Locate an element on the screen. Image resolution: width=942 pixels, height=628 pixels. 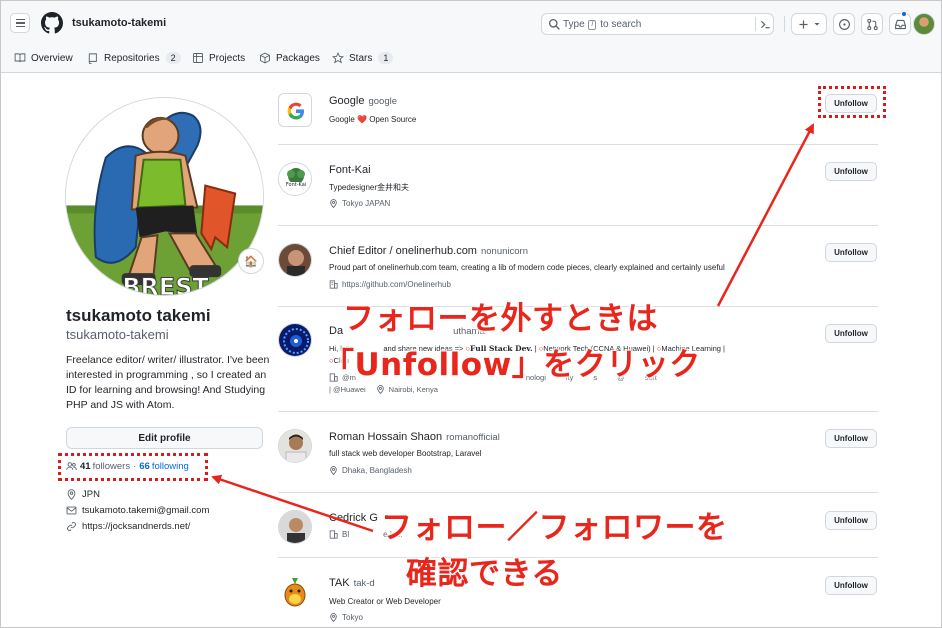
font-kai-name: Font-Kai is located at coordinates (350, 170).